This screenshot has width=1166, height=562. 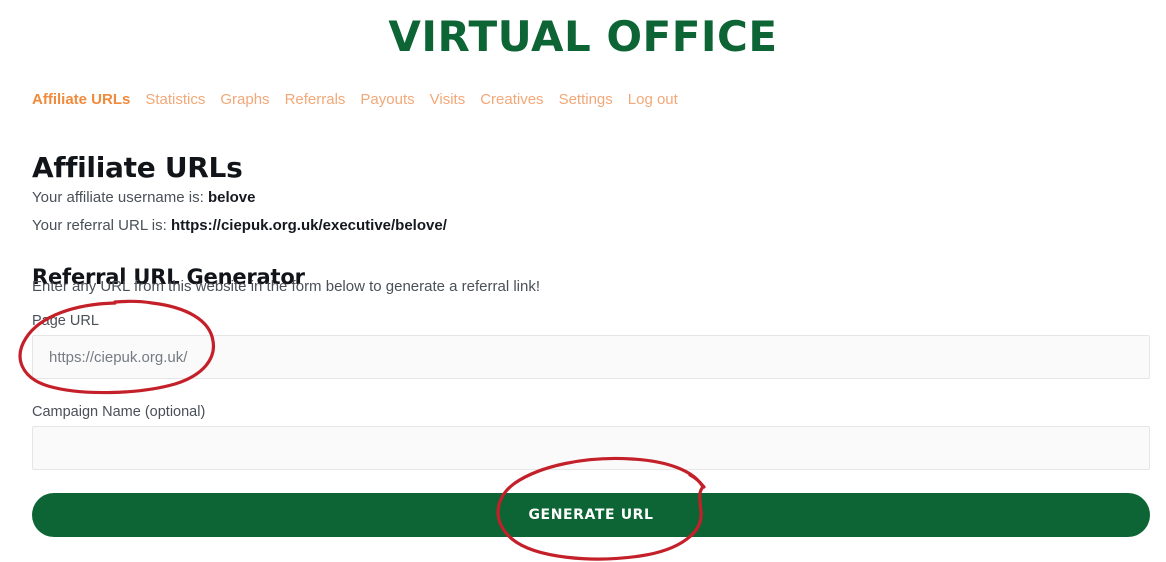 What do you see at coordinates (231, 197) in the screenshot?
I see `affiliate-username-value: belove` at bounding box center [231, 197].